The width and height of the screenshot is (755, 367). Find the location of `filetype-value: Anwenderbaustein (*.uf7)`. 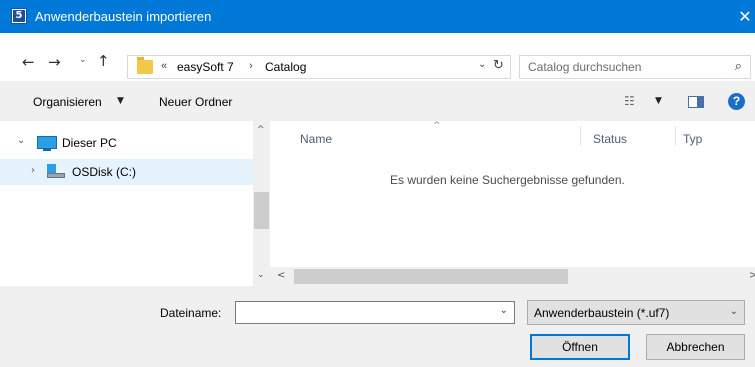

filetype-value: Anwenderbaustein (*.uf7) is located at coordinates (602, 313).